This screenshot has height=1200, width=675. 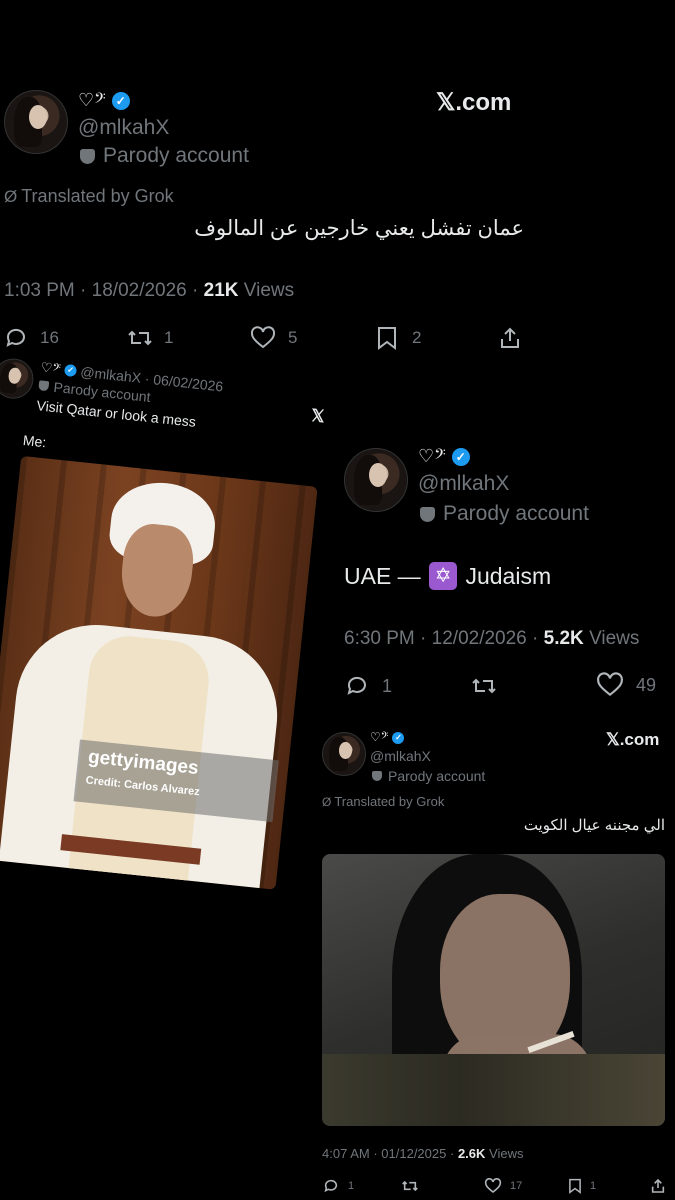 What do you see at coordinates (582, 1186) in the screenshot?
I see `bookmark-button: 1` at bounding box center [582, 1186].